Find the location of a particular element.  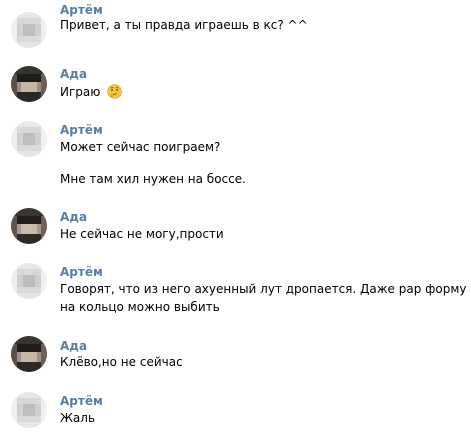

thinking-face-icon is located at coordinates (114, 91).